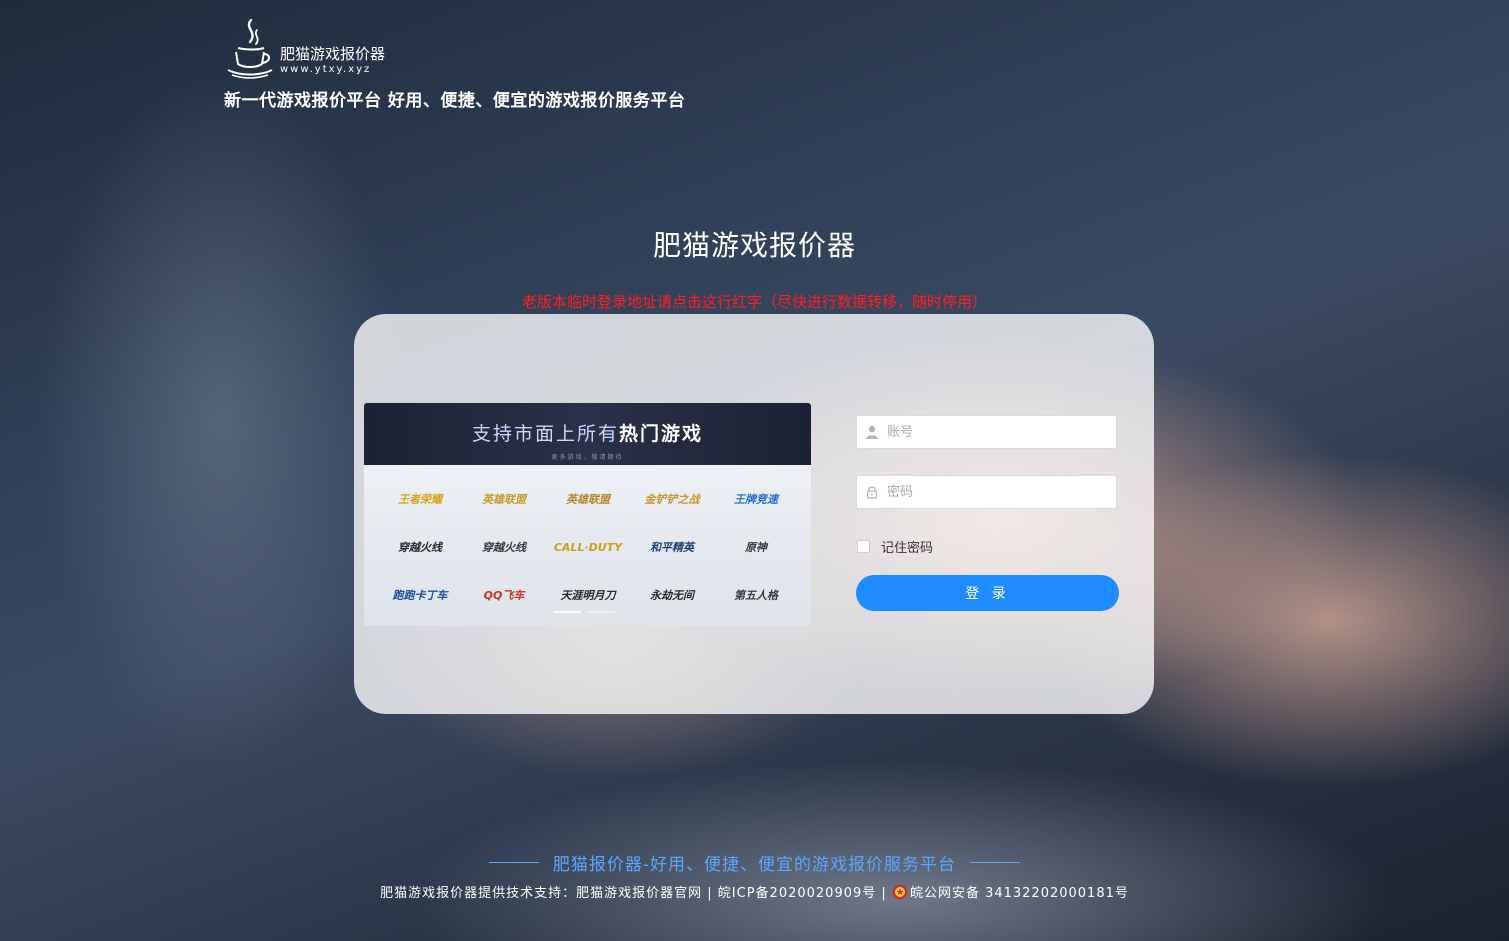  What do you see at coordinates (250, 48) in the screenshot?
I see `teacup-logo-icon` at bounding box center [250, 48].